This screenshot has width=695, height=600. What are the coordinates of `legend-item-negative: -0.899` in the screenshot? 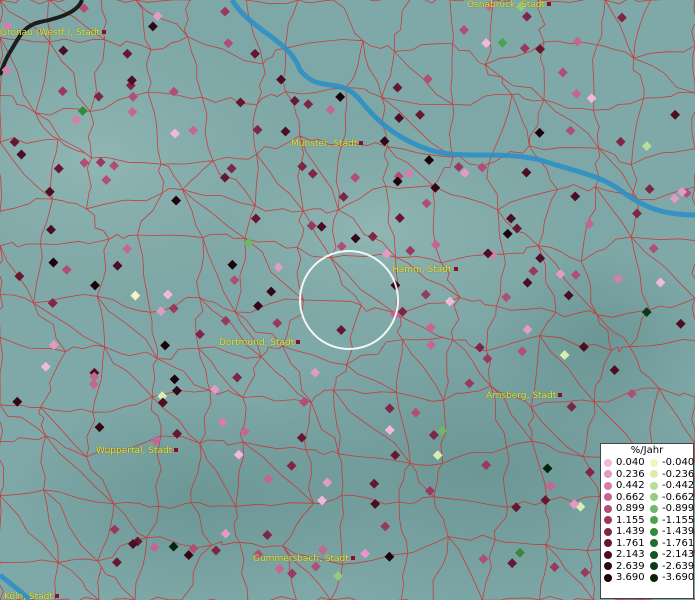 It's located at (671, 509).